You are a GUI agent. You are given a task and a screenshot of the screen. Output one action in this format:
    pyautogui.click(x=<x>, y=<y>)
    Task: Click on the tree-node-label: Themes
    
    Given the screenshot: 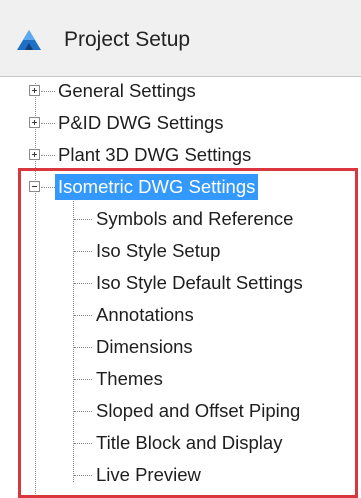 What is the action you would take?
    pyautogui.click(x=129, y=379)
    